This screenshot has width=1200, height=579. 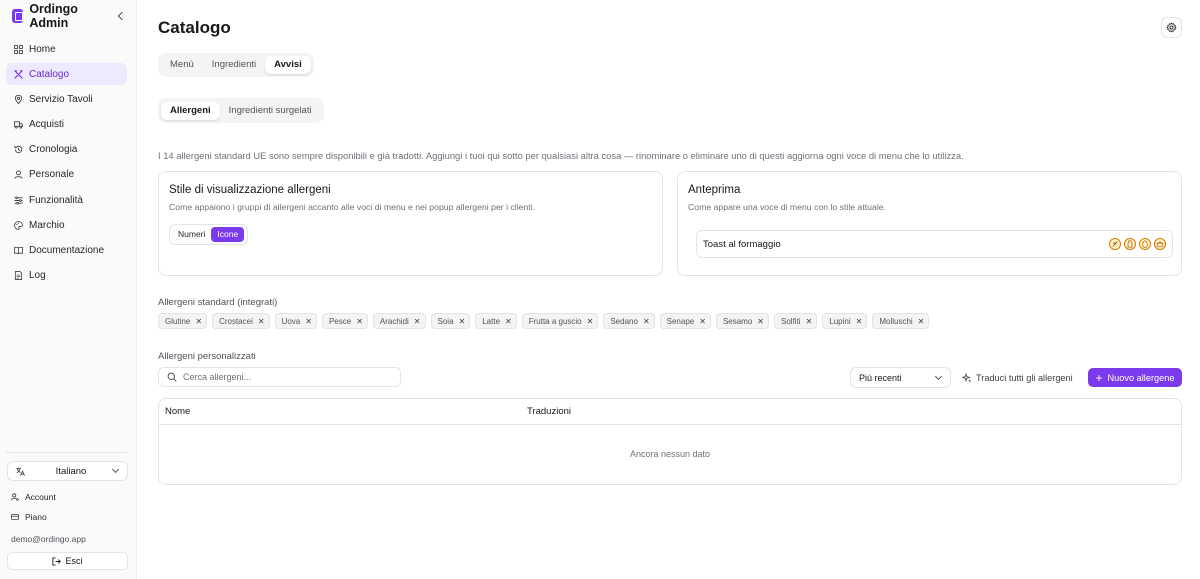 I want to click on translate-all-button: Traduci tutti gli allergeni, so click(x=1017, y=377).